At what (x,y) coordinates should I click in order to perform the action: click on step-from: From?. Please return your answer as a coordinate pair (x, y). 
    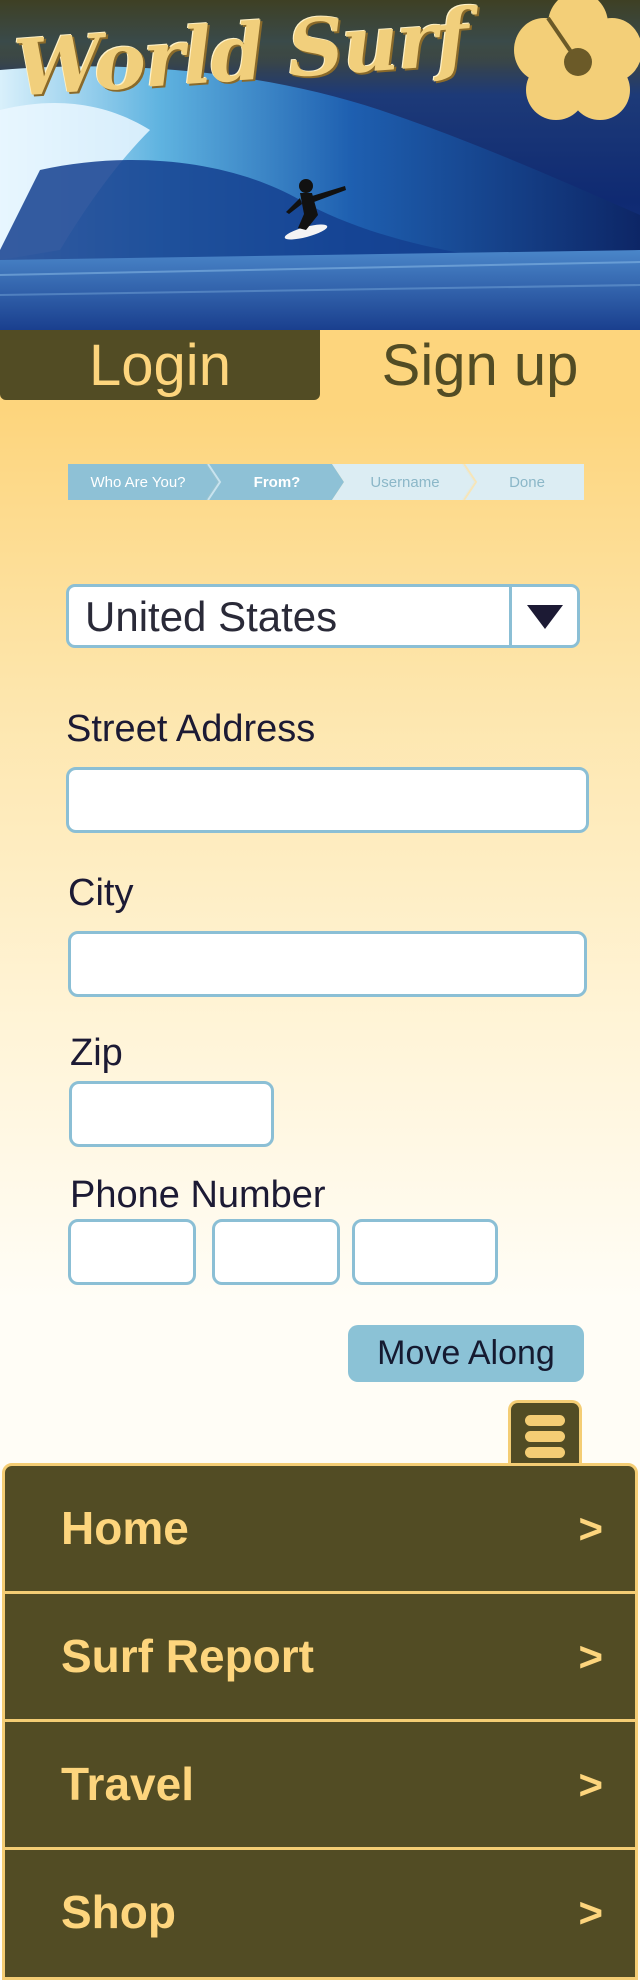
    Looking at the image, I should click on (277, 482).